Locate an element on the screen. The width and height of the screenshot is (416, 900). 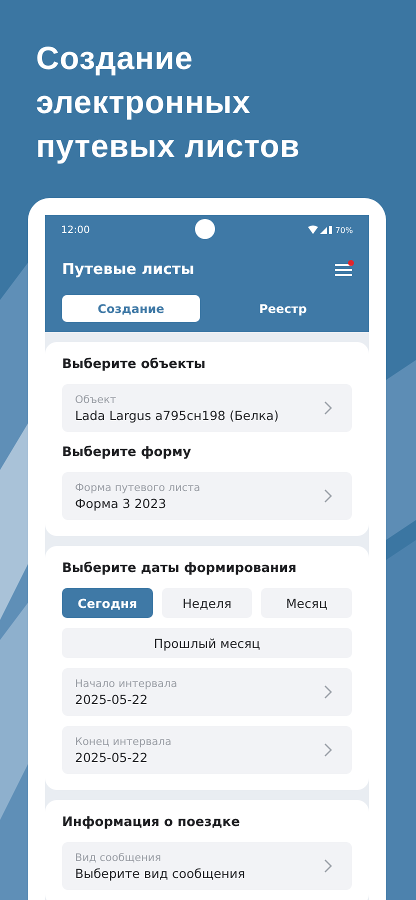
tab: Создание is located at coordinates (131, 308).